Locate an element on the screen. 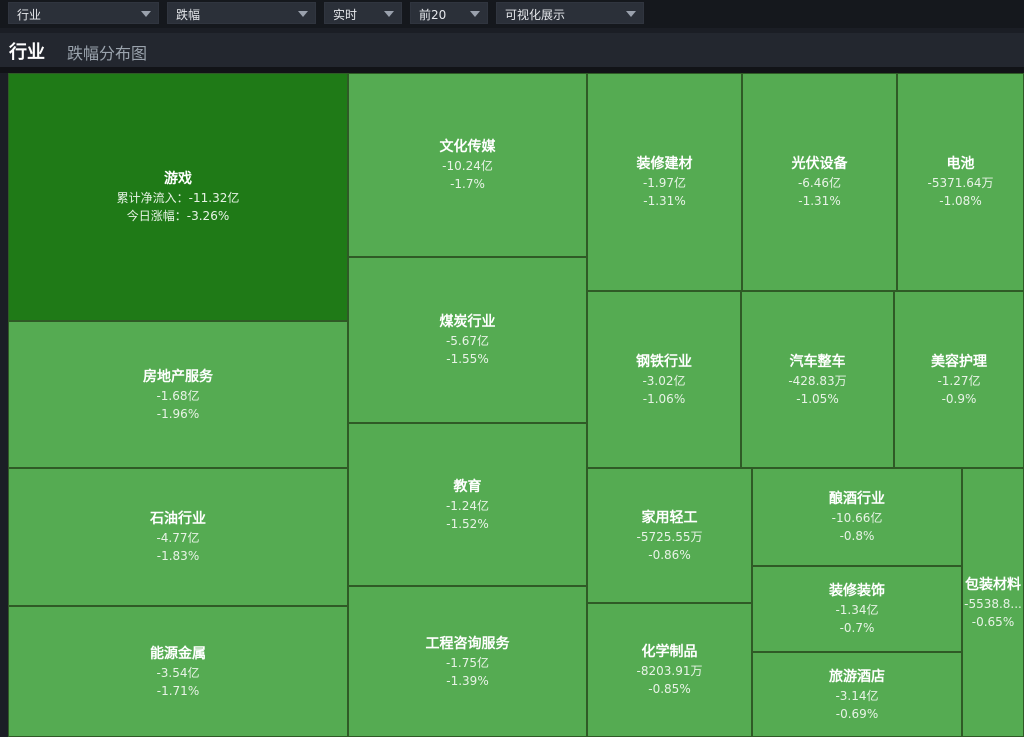  treemap-cell: 家用轻工 -5725.55万 -0.86% is located at coordinates (669, 535).